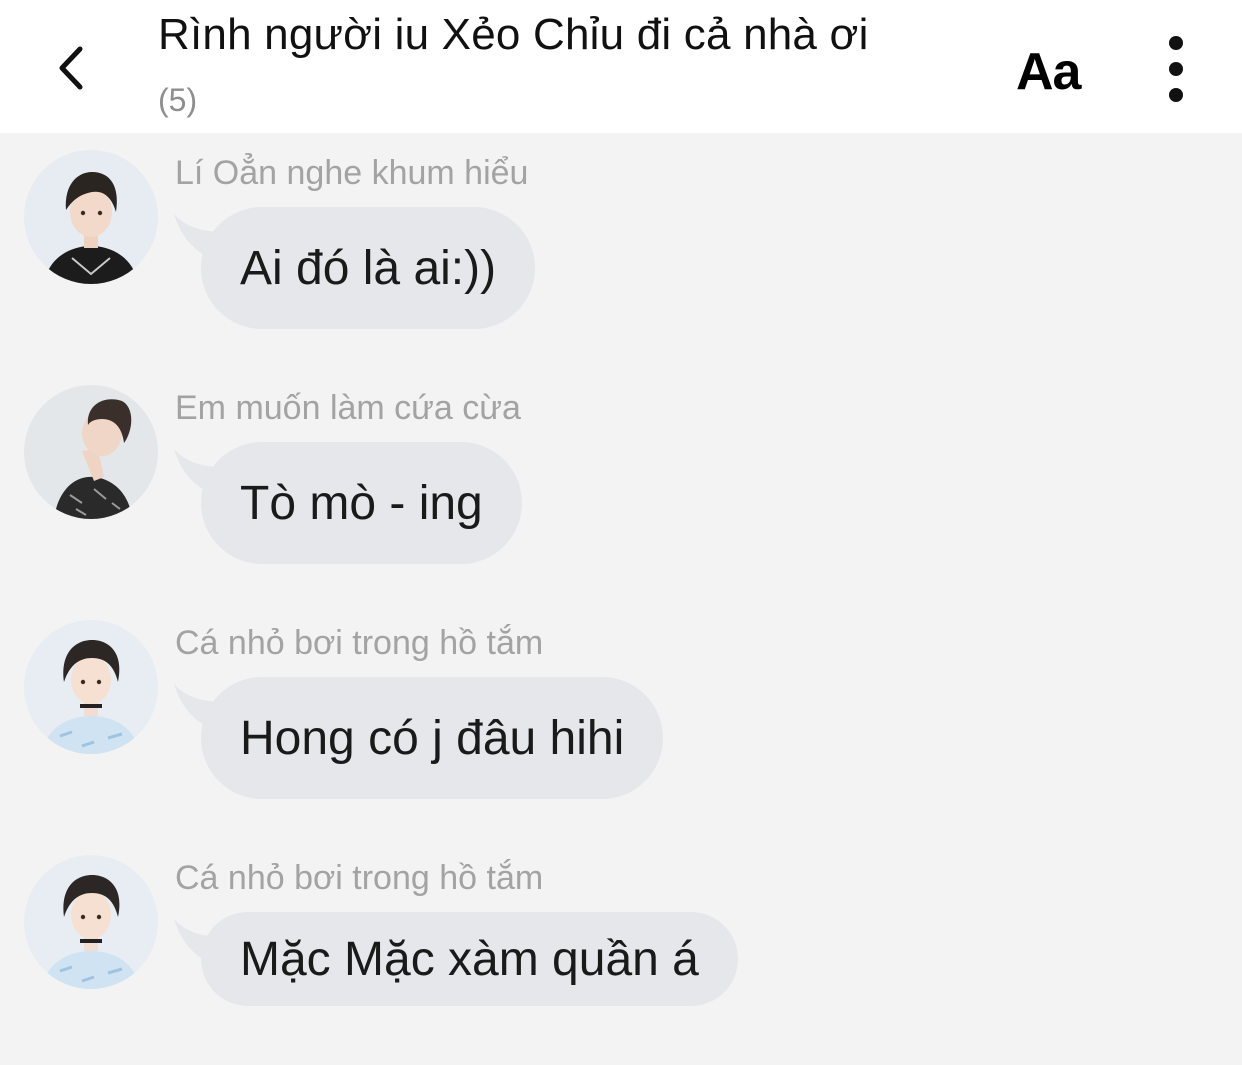 The width and height of the screenshot is (1242, 1065). I want to click on member-count: (5), so click(178, 100).